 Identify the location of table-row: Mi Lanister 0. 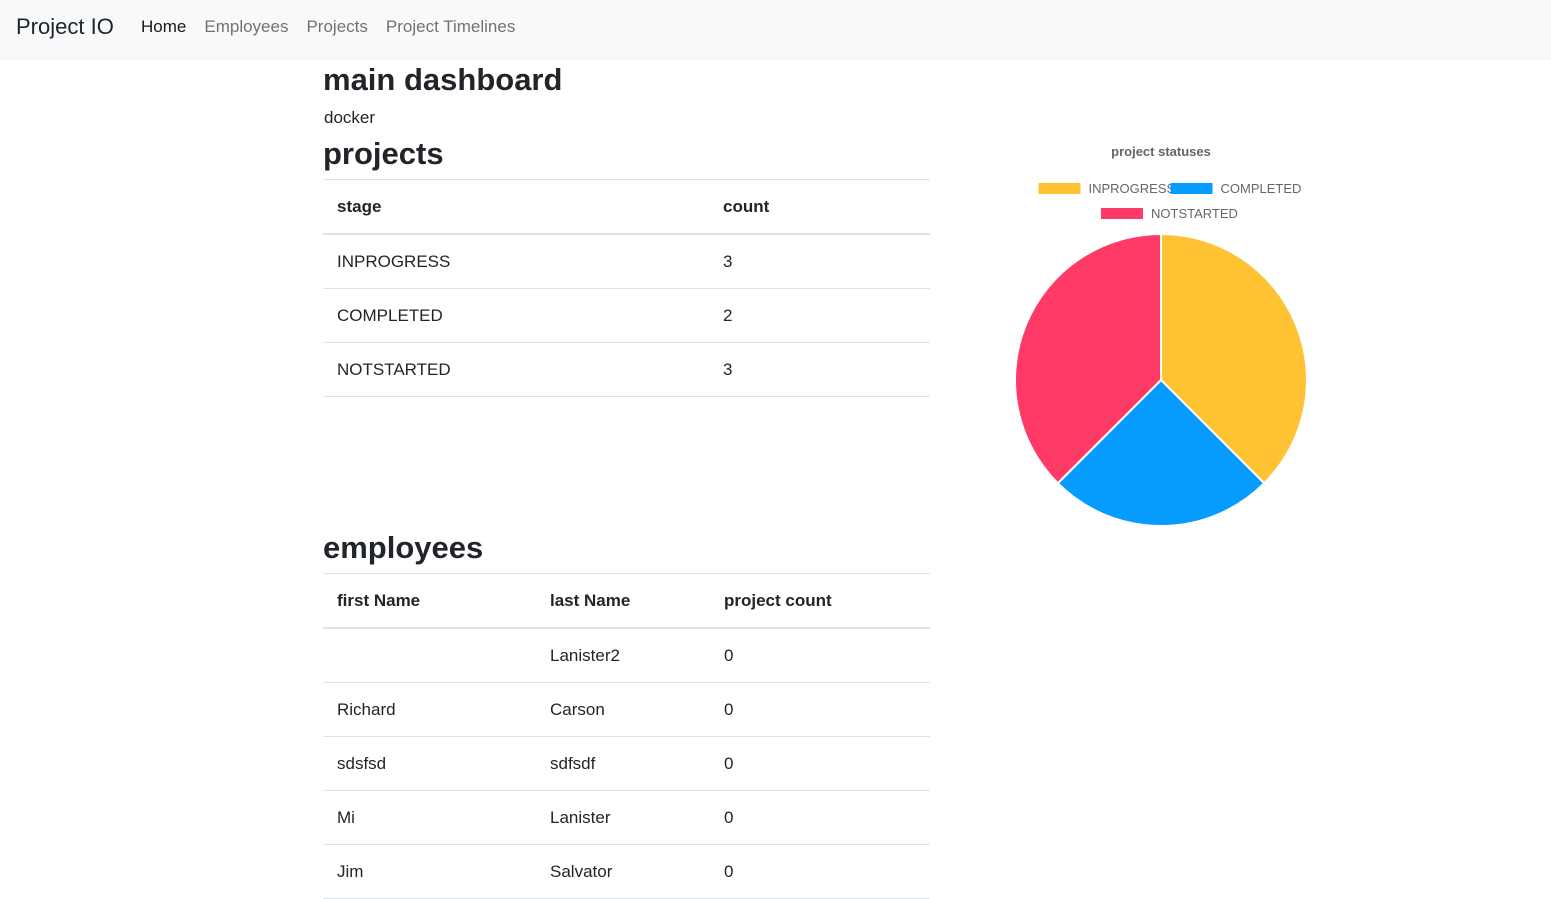
(626, 817).